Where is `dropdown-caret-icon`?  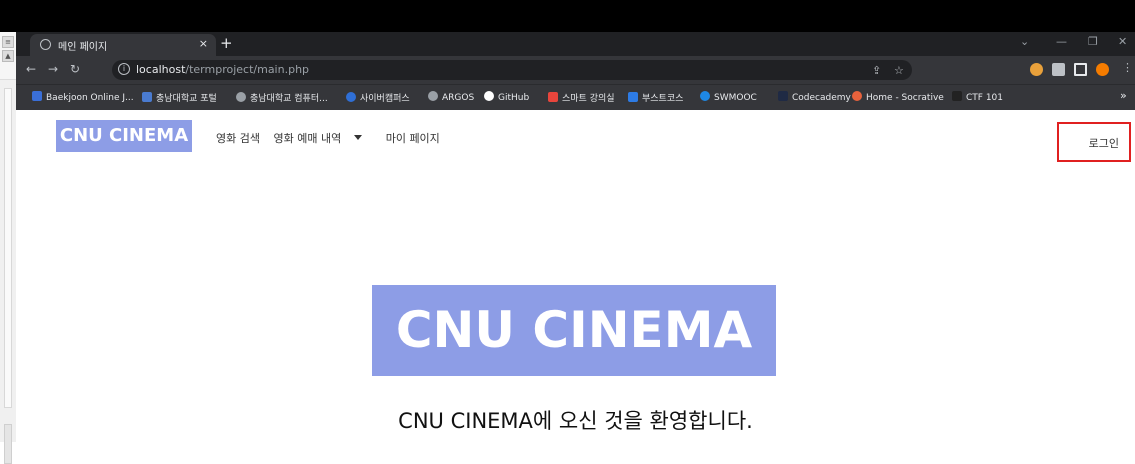 dropdown-caret-icon is located at coordinates (358, 137).